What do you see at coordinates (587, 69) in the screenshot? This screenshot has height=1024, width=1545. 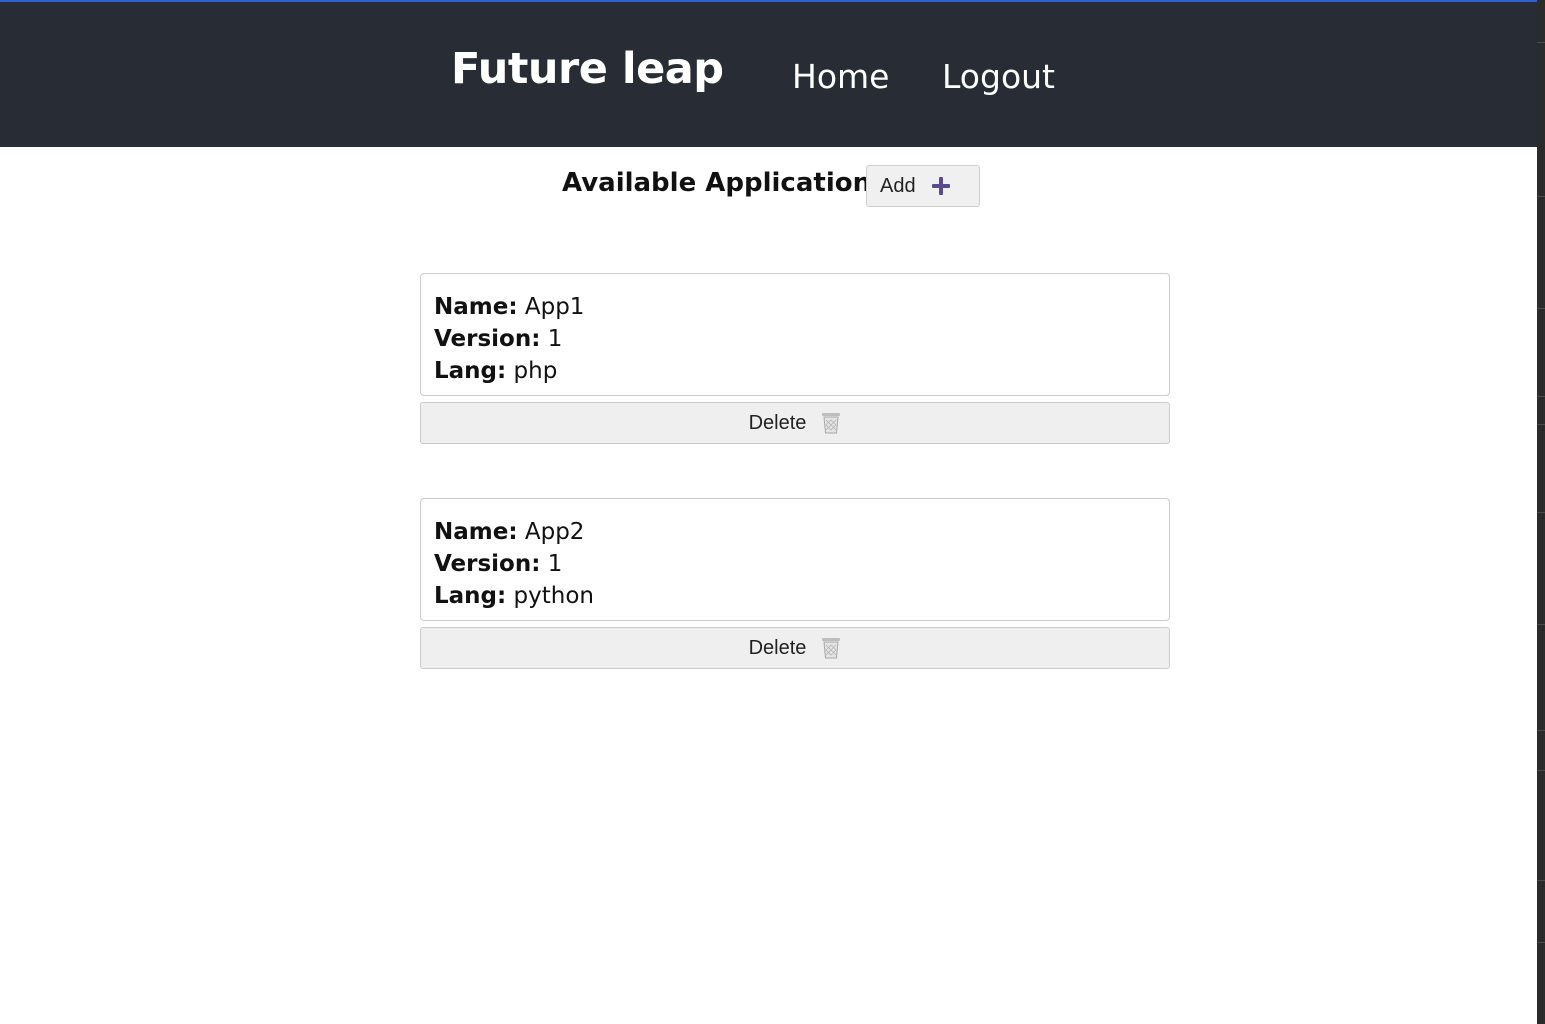 I see `brand-title: Future leap` at bounding box center [587, 69].